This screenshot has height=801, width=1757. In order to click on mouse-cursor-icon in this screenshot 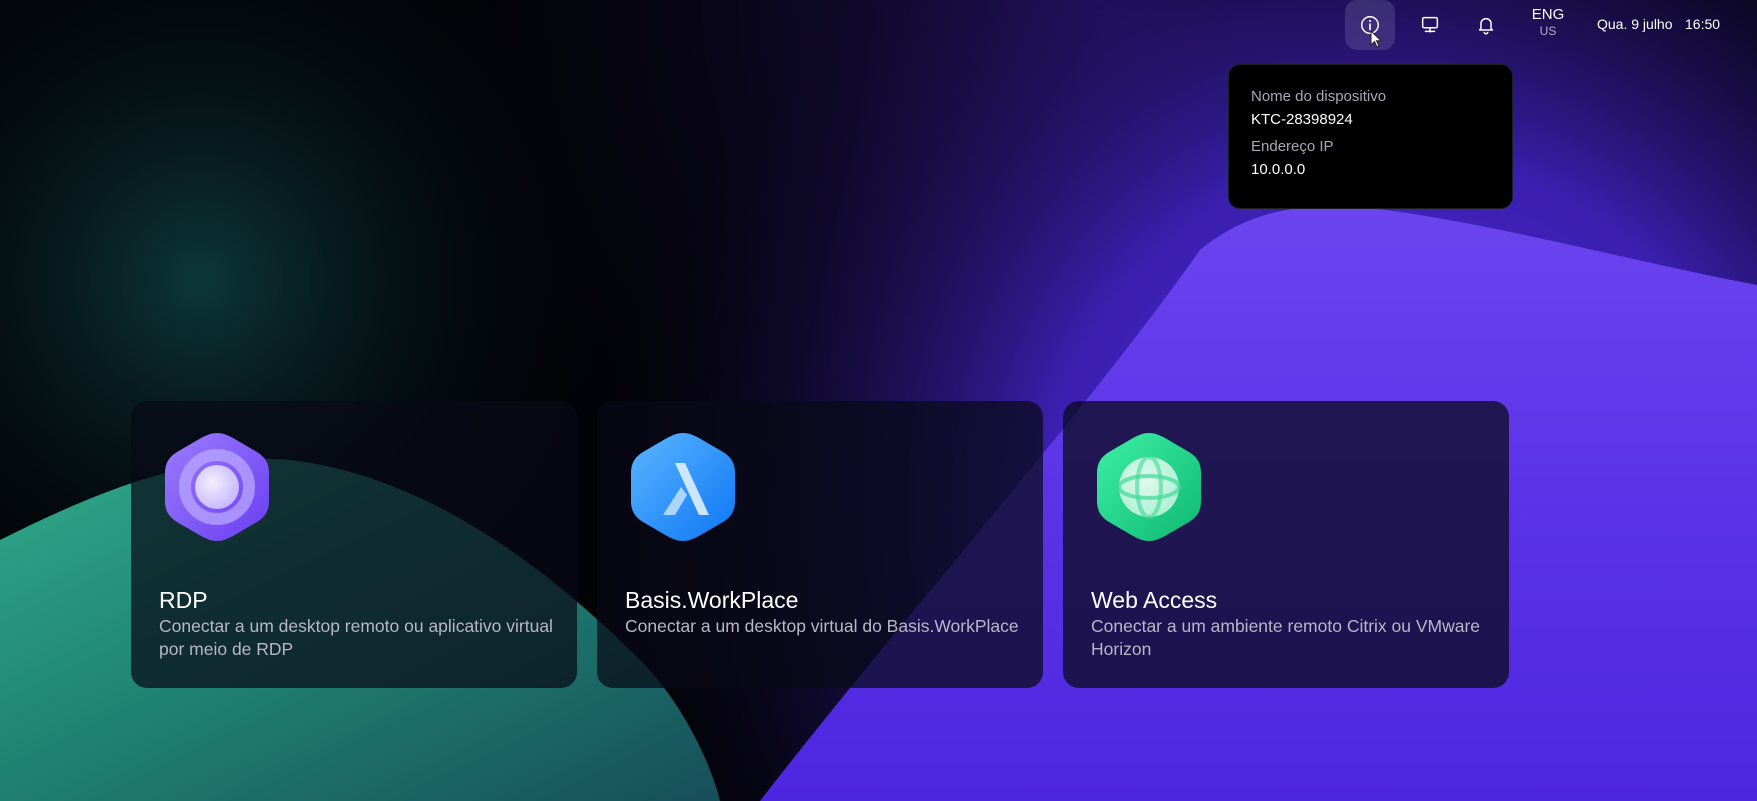, I will do `click(1376, 39)`.